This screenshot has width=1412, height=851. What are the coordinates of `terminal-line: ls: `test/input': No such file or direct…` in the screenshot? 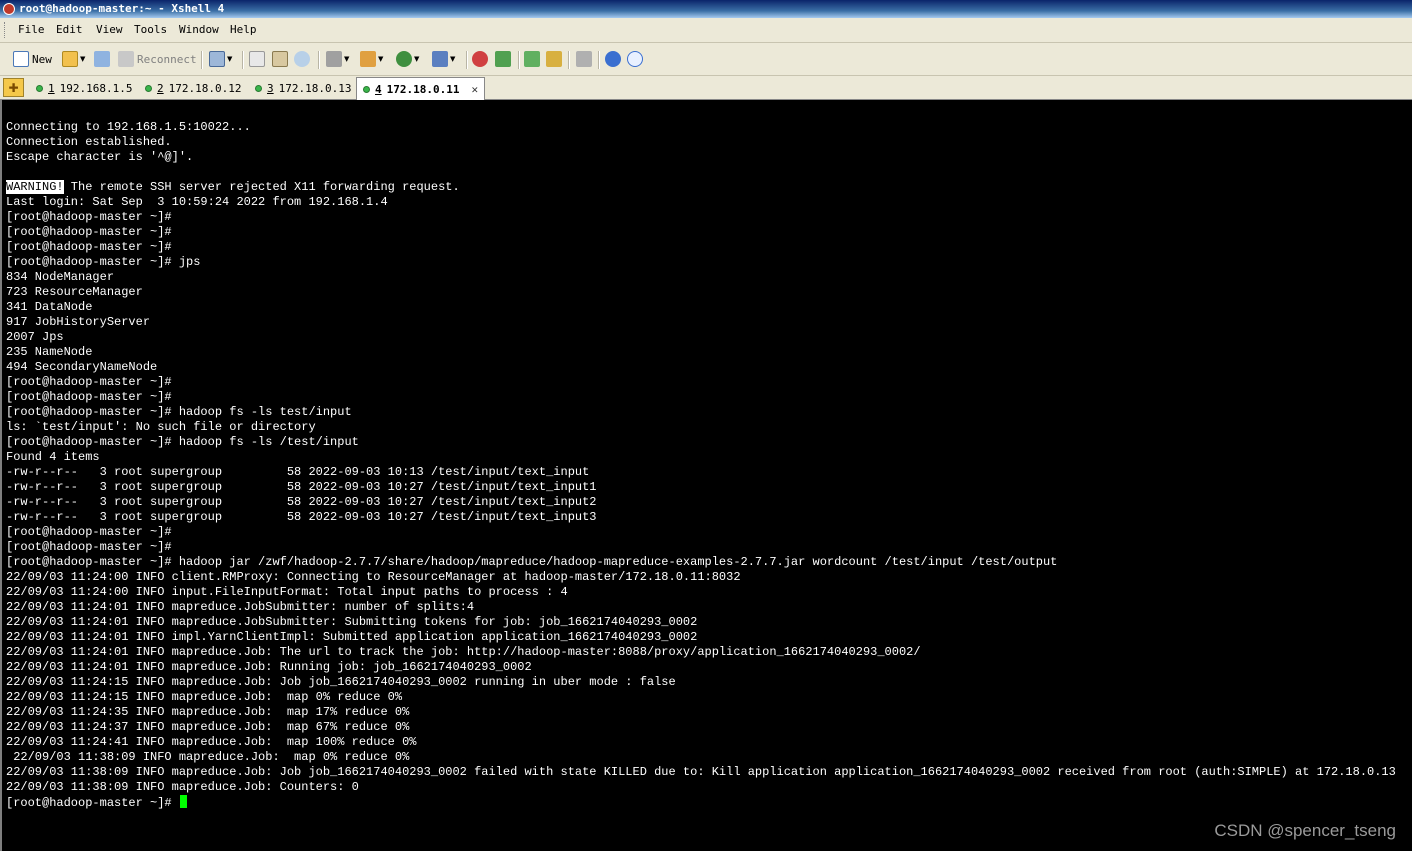 It's located at (161, 427).